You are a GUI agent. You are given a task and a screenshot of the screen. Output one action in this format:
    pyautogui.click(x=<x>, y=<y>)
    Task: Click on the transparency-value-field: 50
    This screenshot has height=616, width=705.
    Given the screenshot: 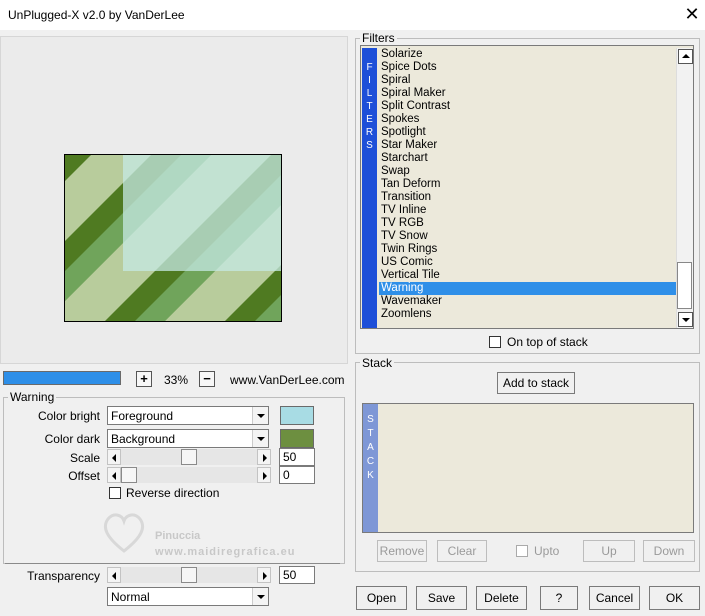 What is the action you would take?
    pyautogui.click(x=297, y=575)
    